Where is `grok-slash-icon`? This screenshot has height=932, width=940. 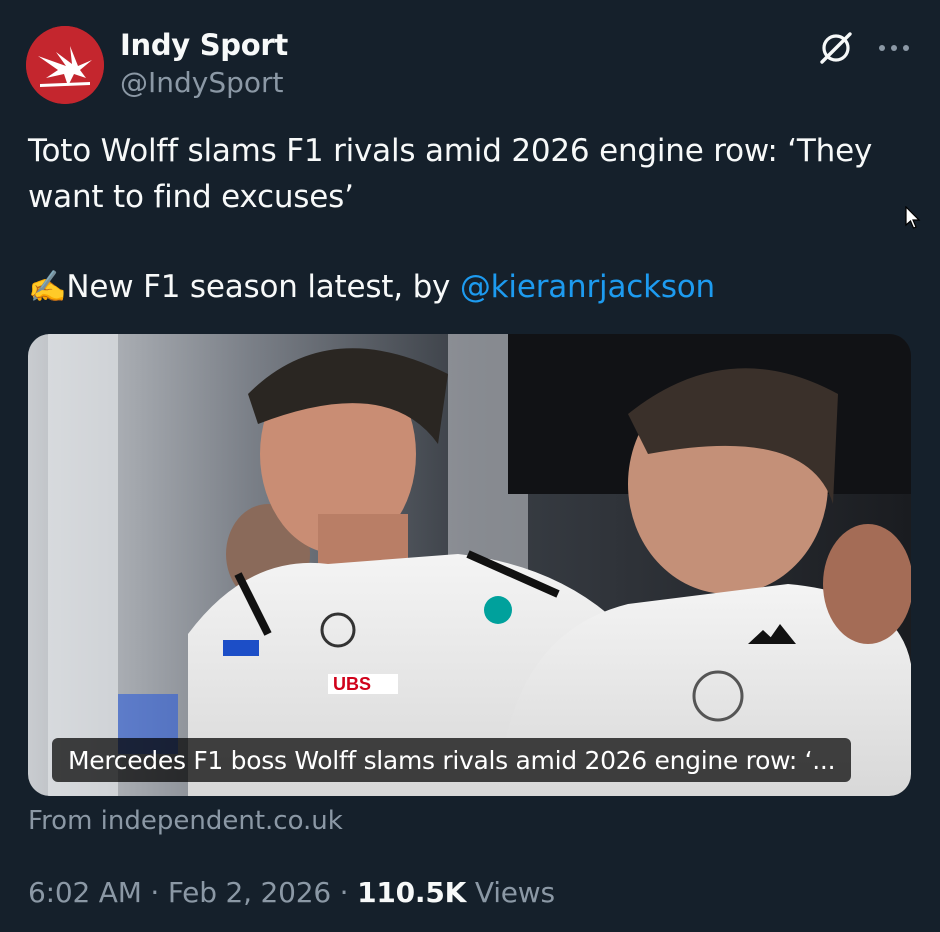 grok-slash-icon is located at coordinates (836, 48).